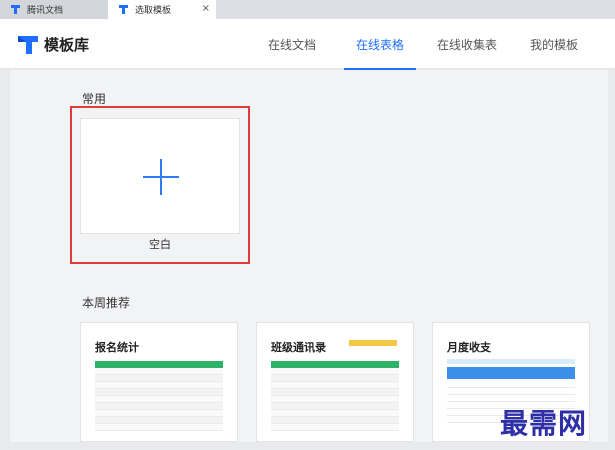 This screenshot has height=450, width=615. Describe the element at coordinates (298, 347) in the screenshot. I see `template-title: 班级通讯录` at that location.